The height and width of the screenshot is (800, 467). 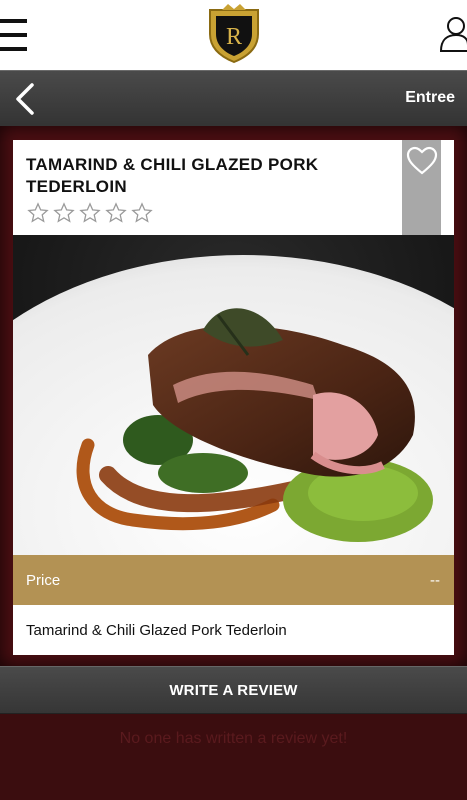 I want to click on restaurant-logo: R, so click(x=234, y=34).